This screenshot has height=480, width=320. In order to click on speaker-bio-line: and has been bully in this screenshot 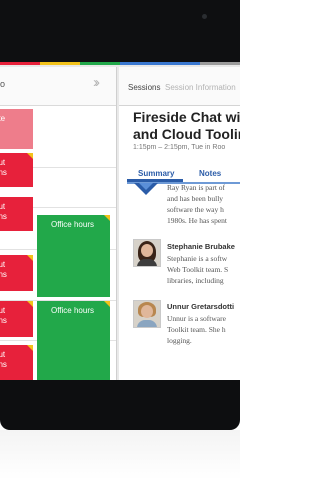, I will do `click(195, 198)`.